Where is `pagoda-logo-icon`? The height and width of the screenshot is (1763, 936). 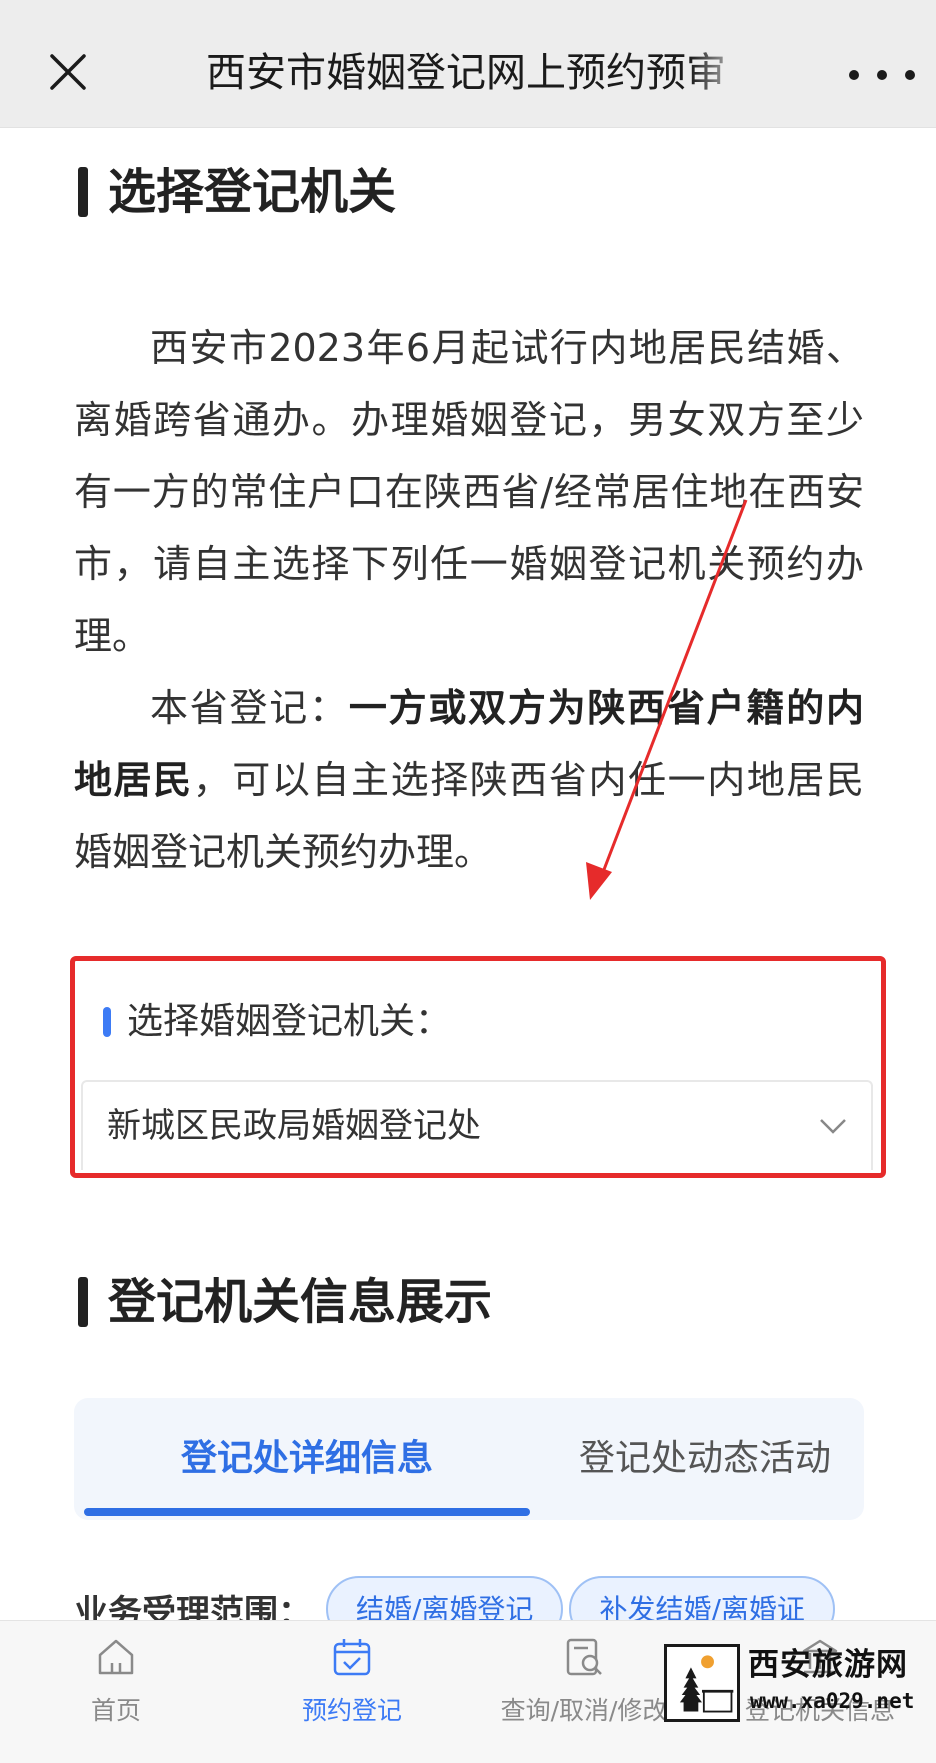 pagoda-logo-icon is located at coordinates (702, 1683).